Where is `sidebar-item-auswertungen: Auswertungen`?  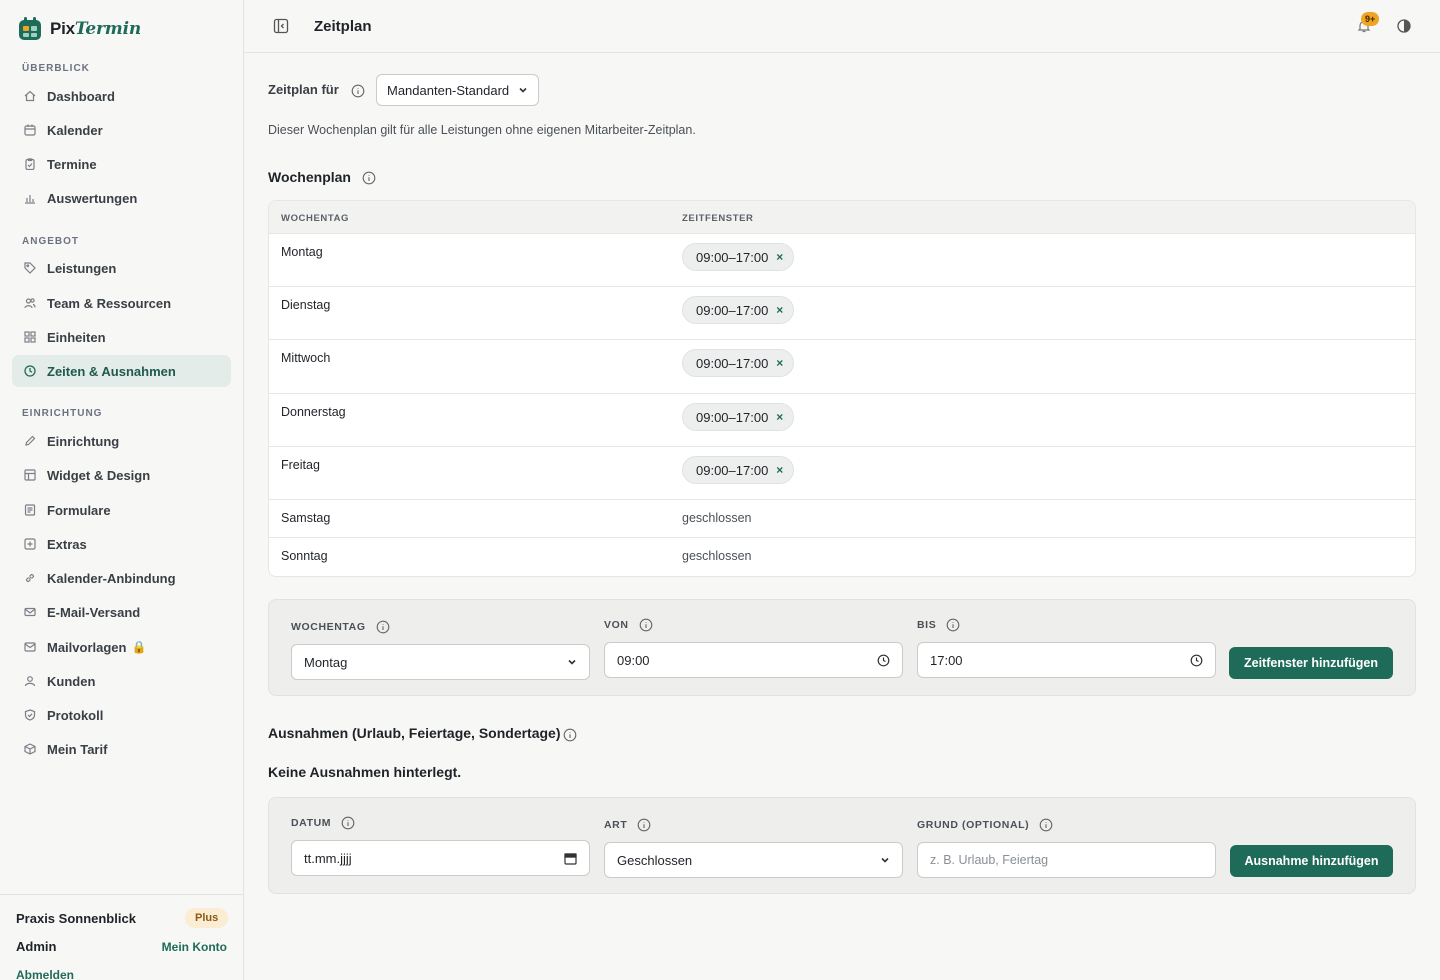
sidebar-item-auswertungen: Auswertungen is located at coordinates (121, 198).